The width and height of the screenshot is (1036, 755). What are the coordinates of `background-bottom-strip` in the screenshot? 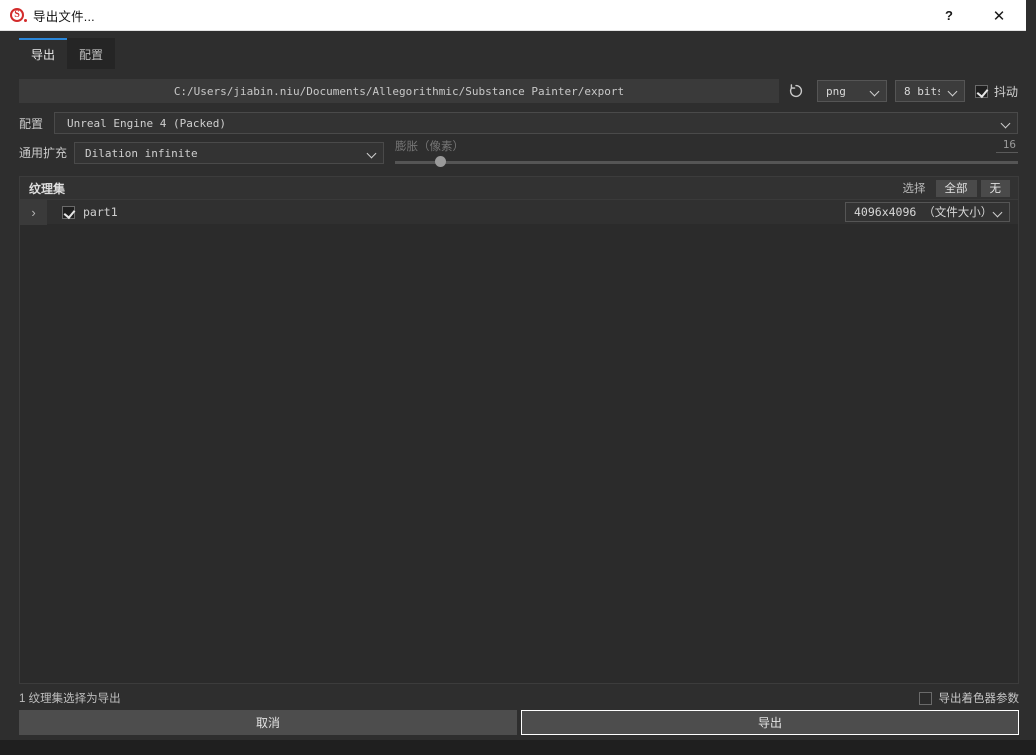 It's located at (518, 747).